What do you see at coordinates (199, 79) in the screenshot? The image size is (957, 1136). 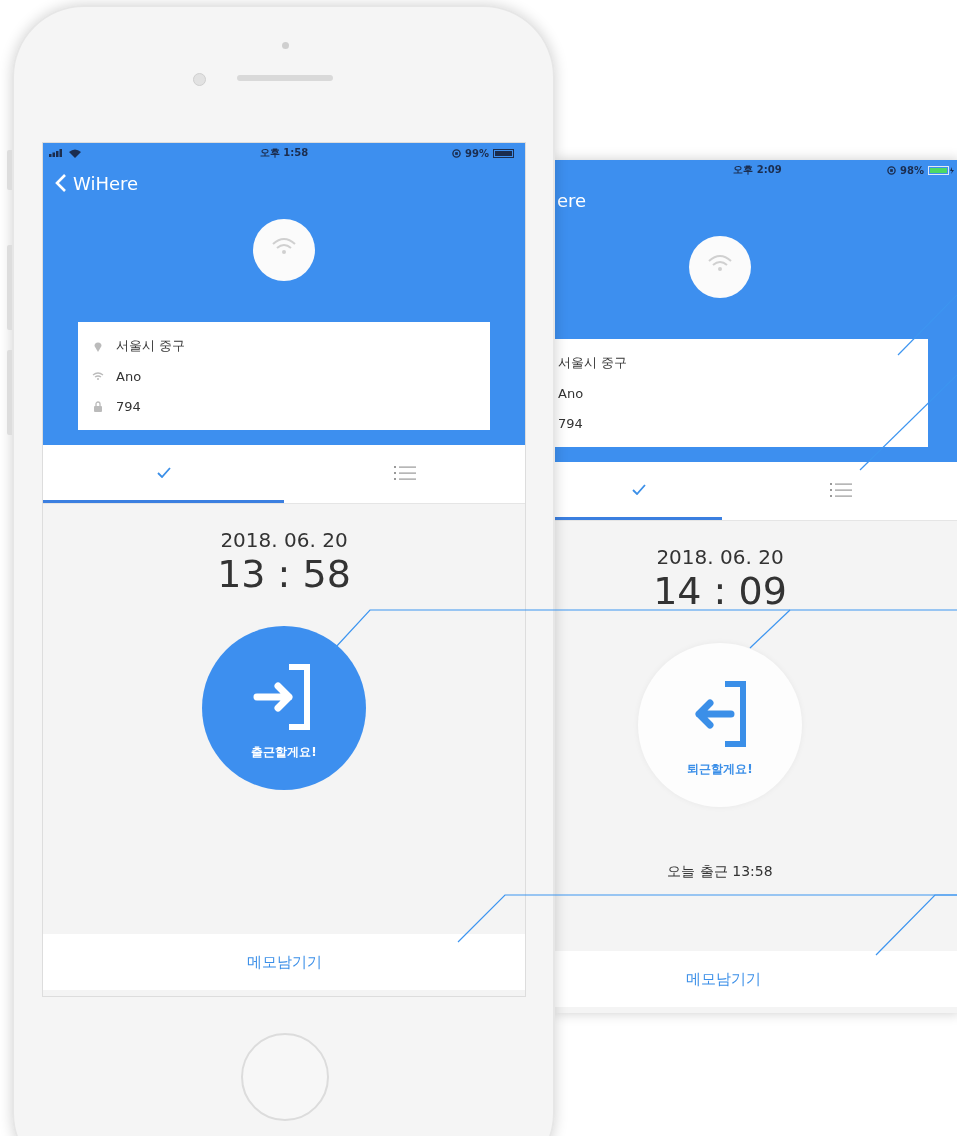 I see `camera-icon` at bounding box center [199, 79].